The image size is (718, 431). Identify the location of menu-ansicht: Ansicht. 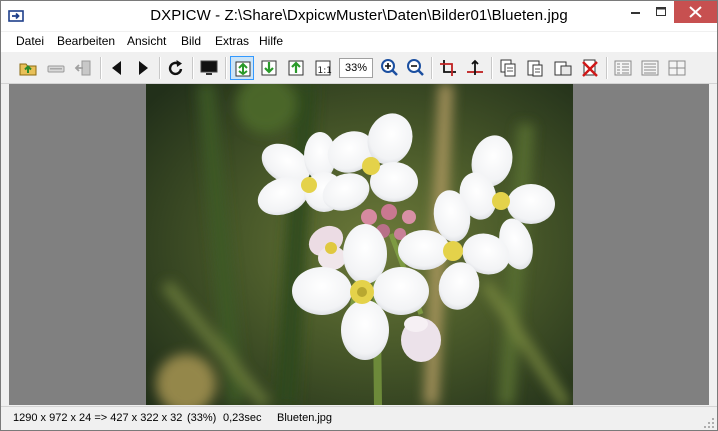
(146, 41).